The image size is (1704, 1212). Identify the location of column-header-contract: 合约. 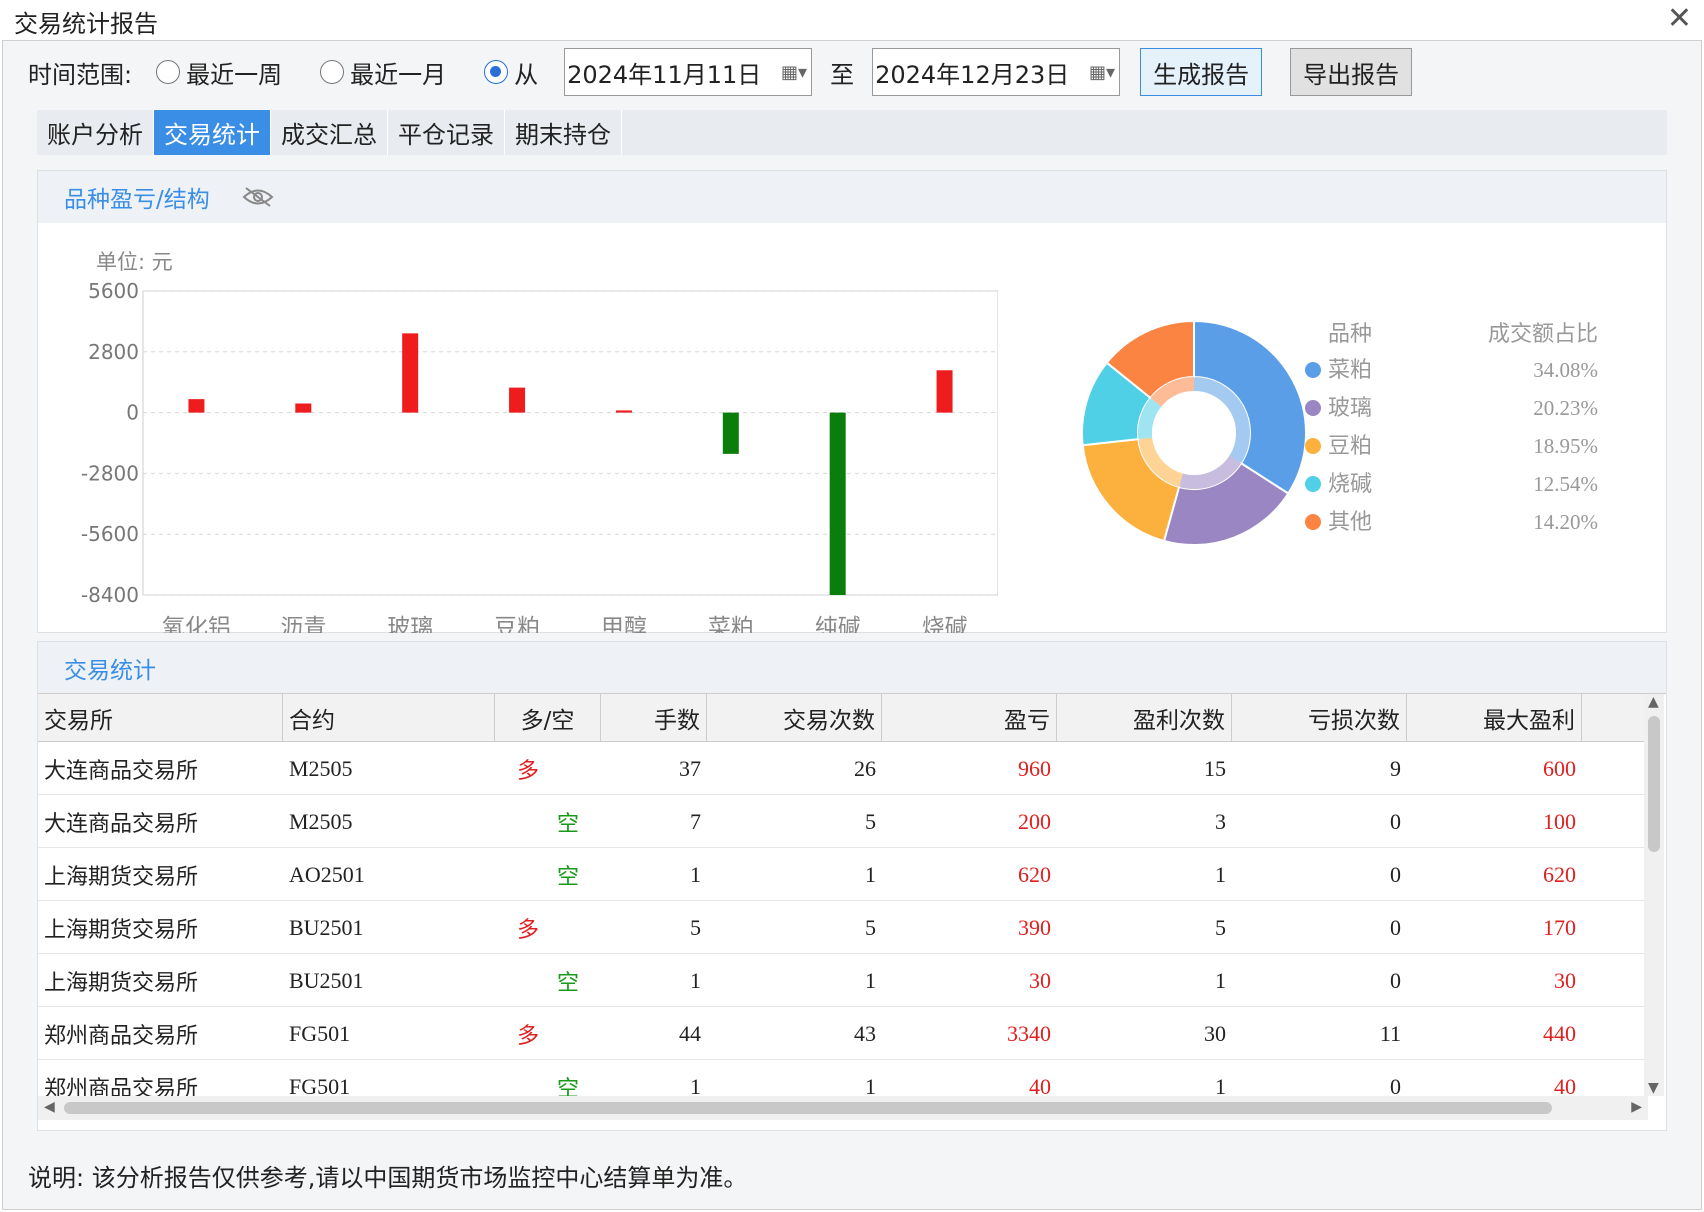
(389, 718).